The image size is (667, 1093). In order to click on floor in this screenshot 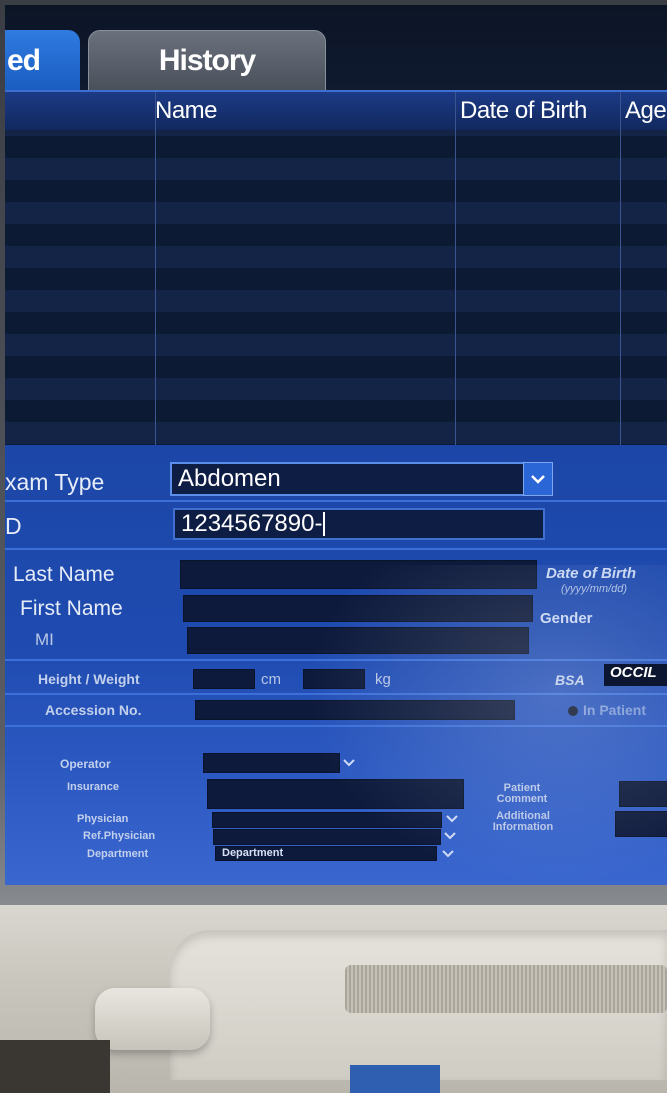, I will do `click(55, 1066)`.